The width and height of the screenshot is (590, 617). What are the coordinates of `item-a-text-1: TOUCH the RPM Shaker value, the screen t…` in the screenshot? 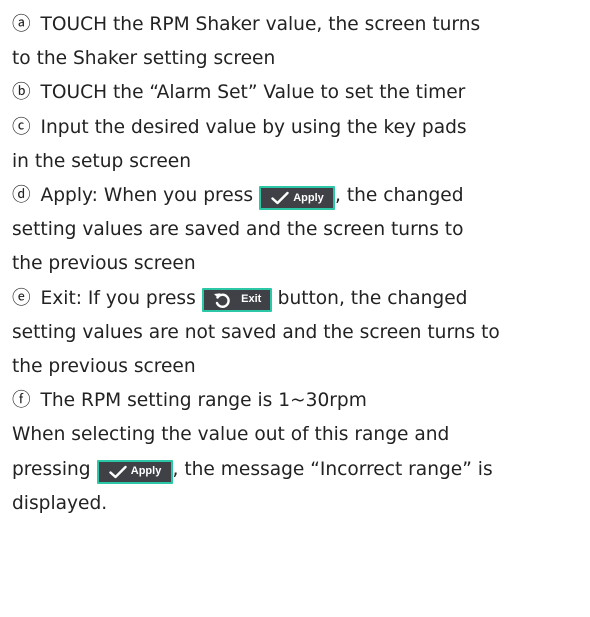 It's located at (260, 24).